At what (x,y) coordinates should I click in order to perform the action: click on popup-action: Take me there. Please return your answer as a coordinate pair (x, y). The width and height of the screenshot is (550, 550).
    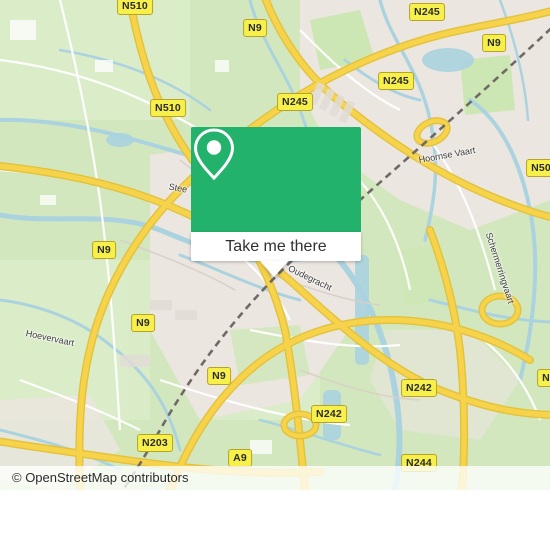
    Looking at the image, I should click on (276, 246).